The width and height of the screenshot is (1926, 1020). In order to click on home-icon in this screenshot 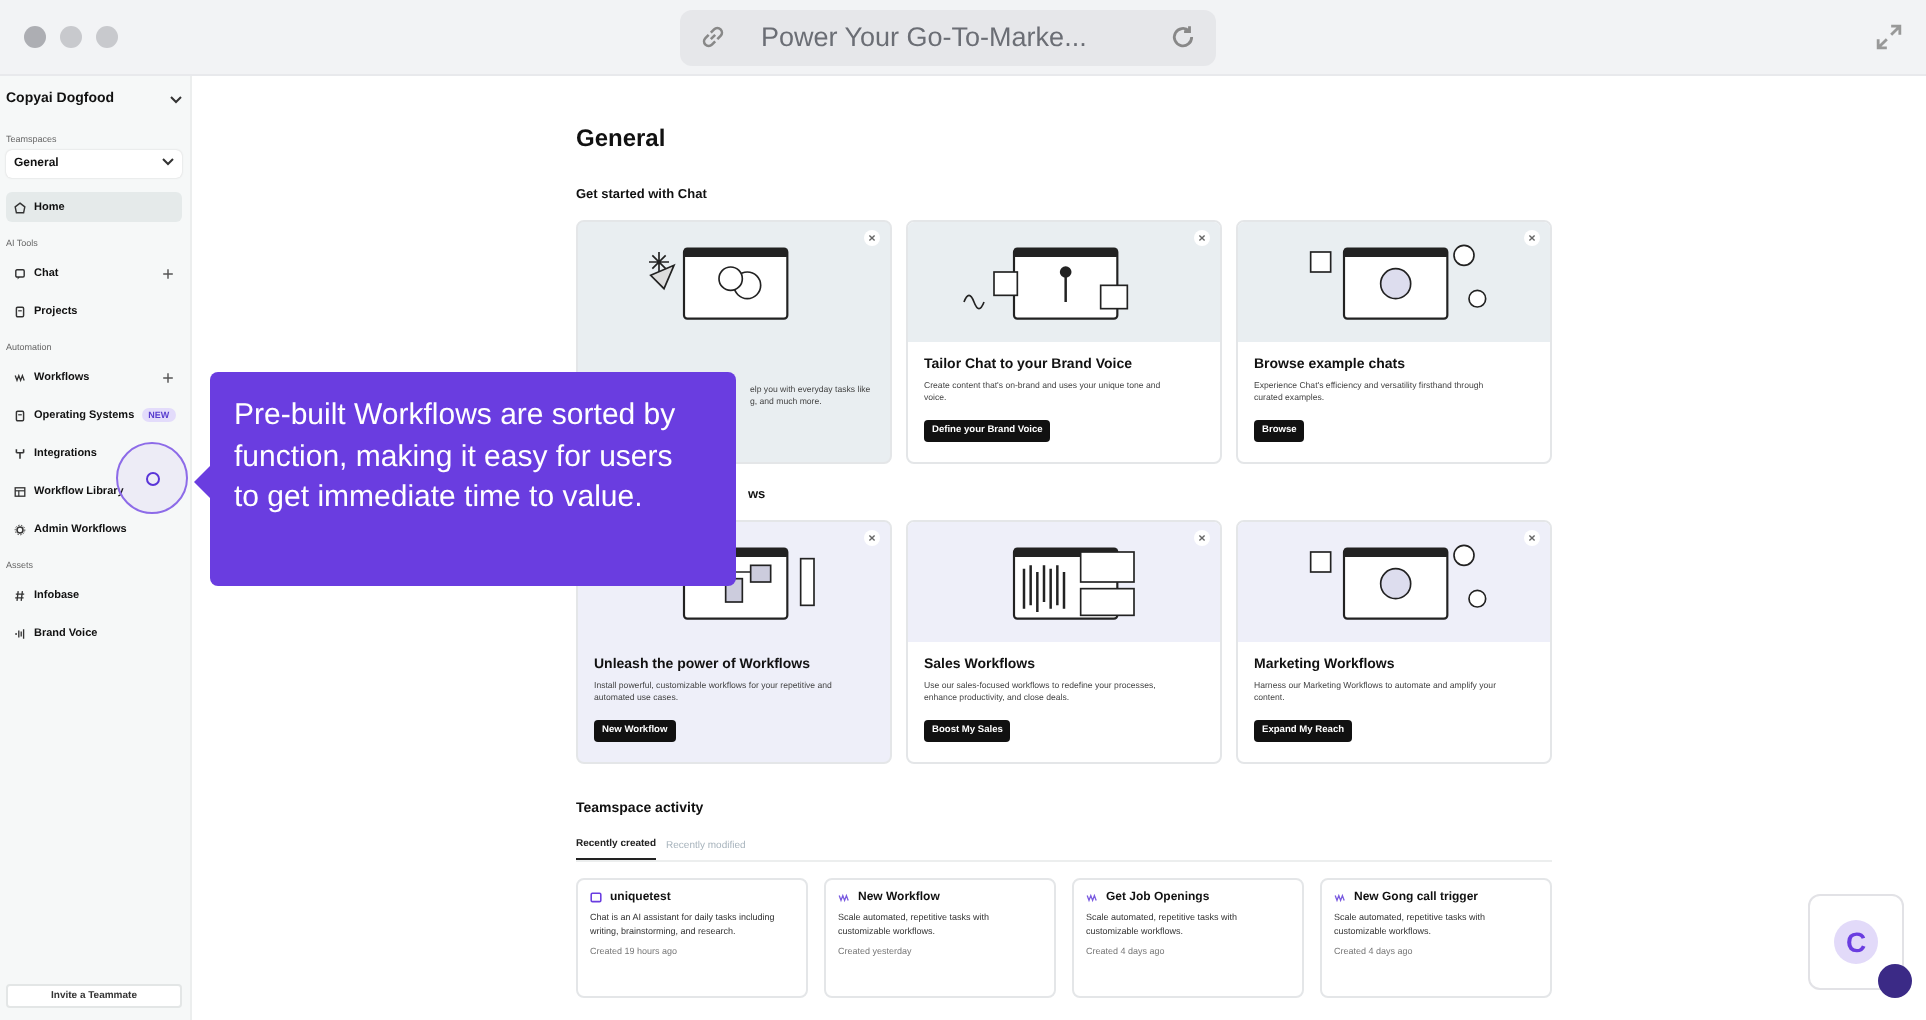, I will do `click(20, 207)`.